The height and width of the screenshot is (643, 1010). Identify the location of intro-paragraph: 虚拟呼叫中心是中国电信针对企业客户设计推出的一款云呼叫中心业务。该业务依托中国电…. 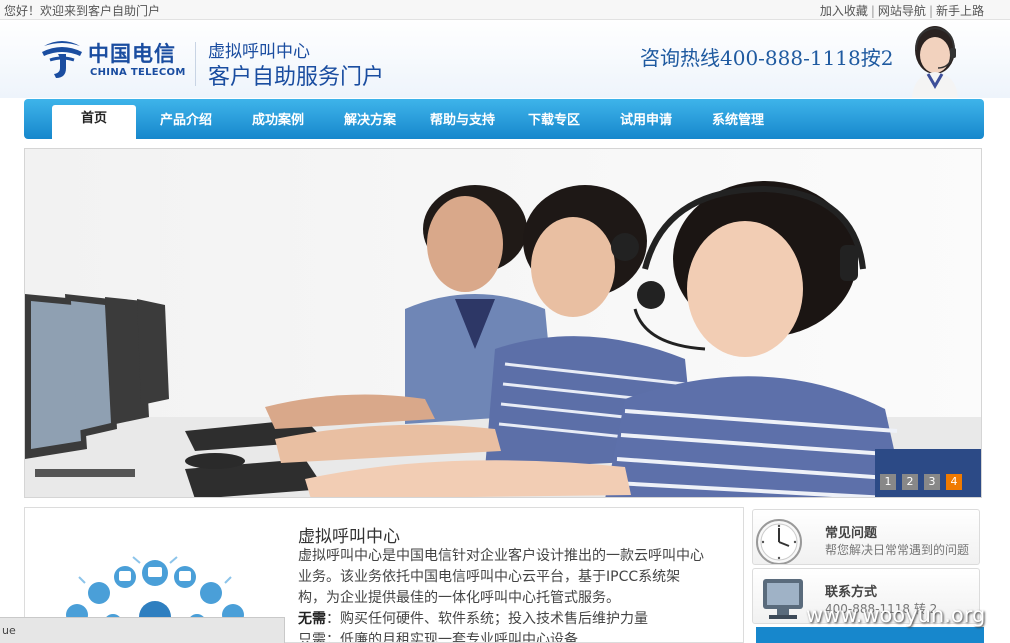
(501, 577).